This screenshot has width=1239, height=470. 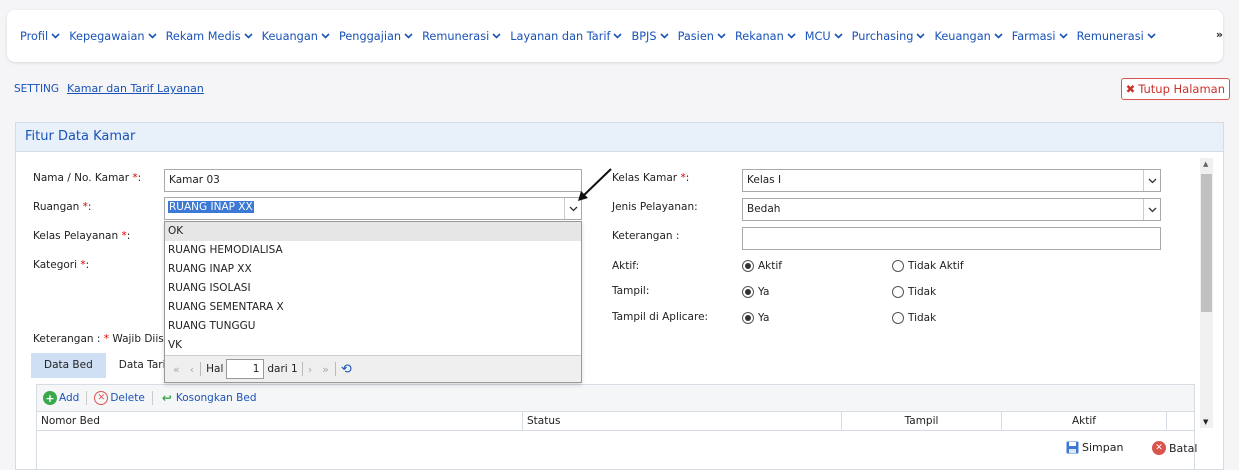 What do you see at coordinates (245, 369) in the screenshot?
I see `page-number-input: 1` at bounding box center [245, 369].